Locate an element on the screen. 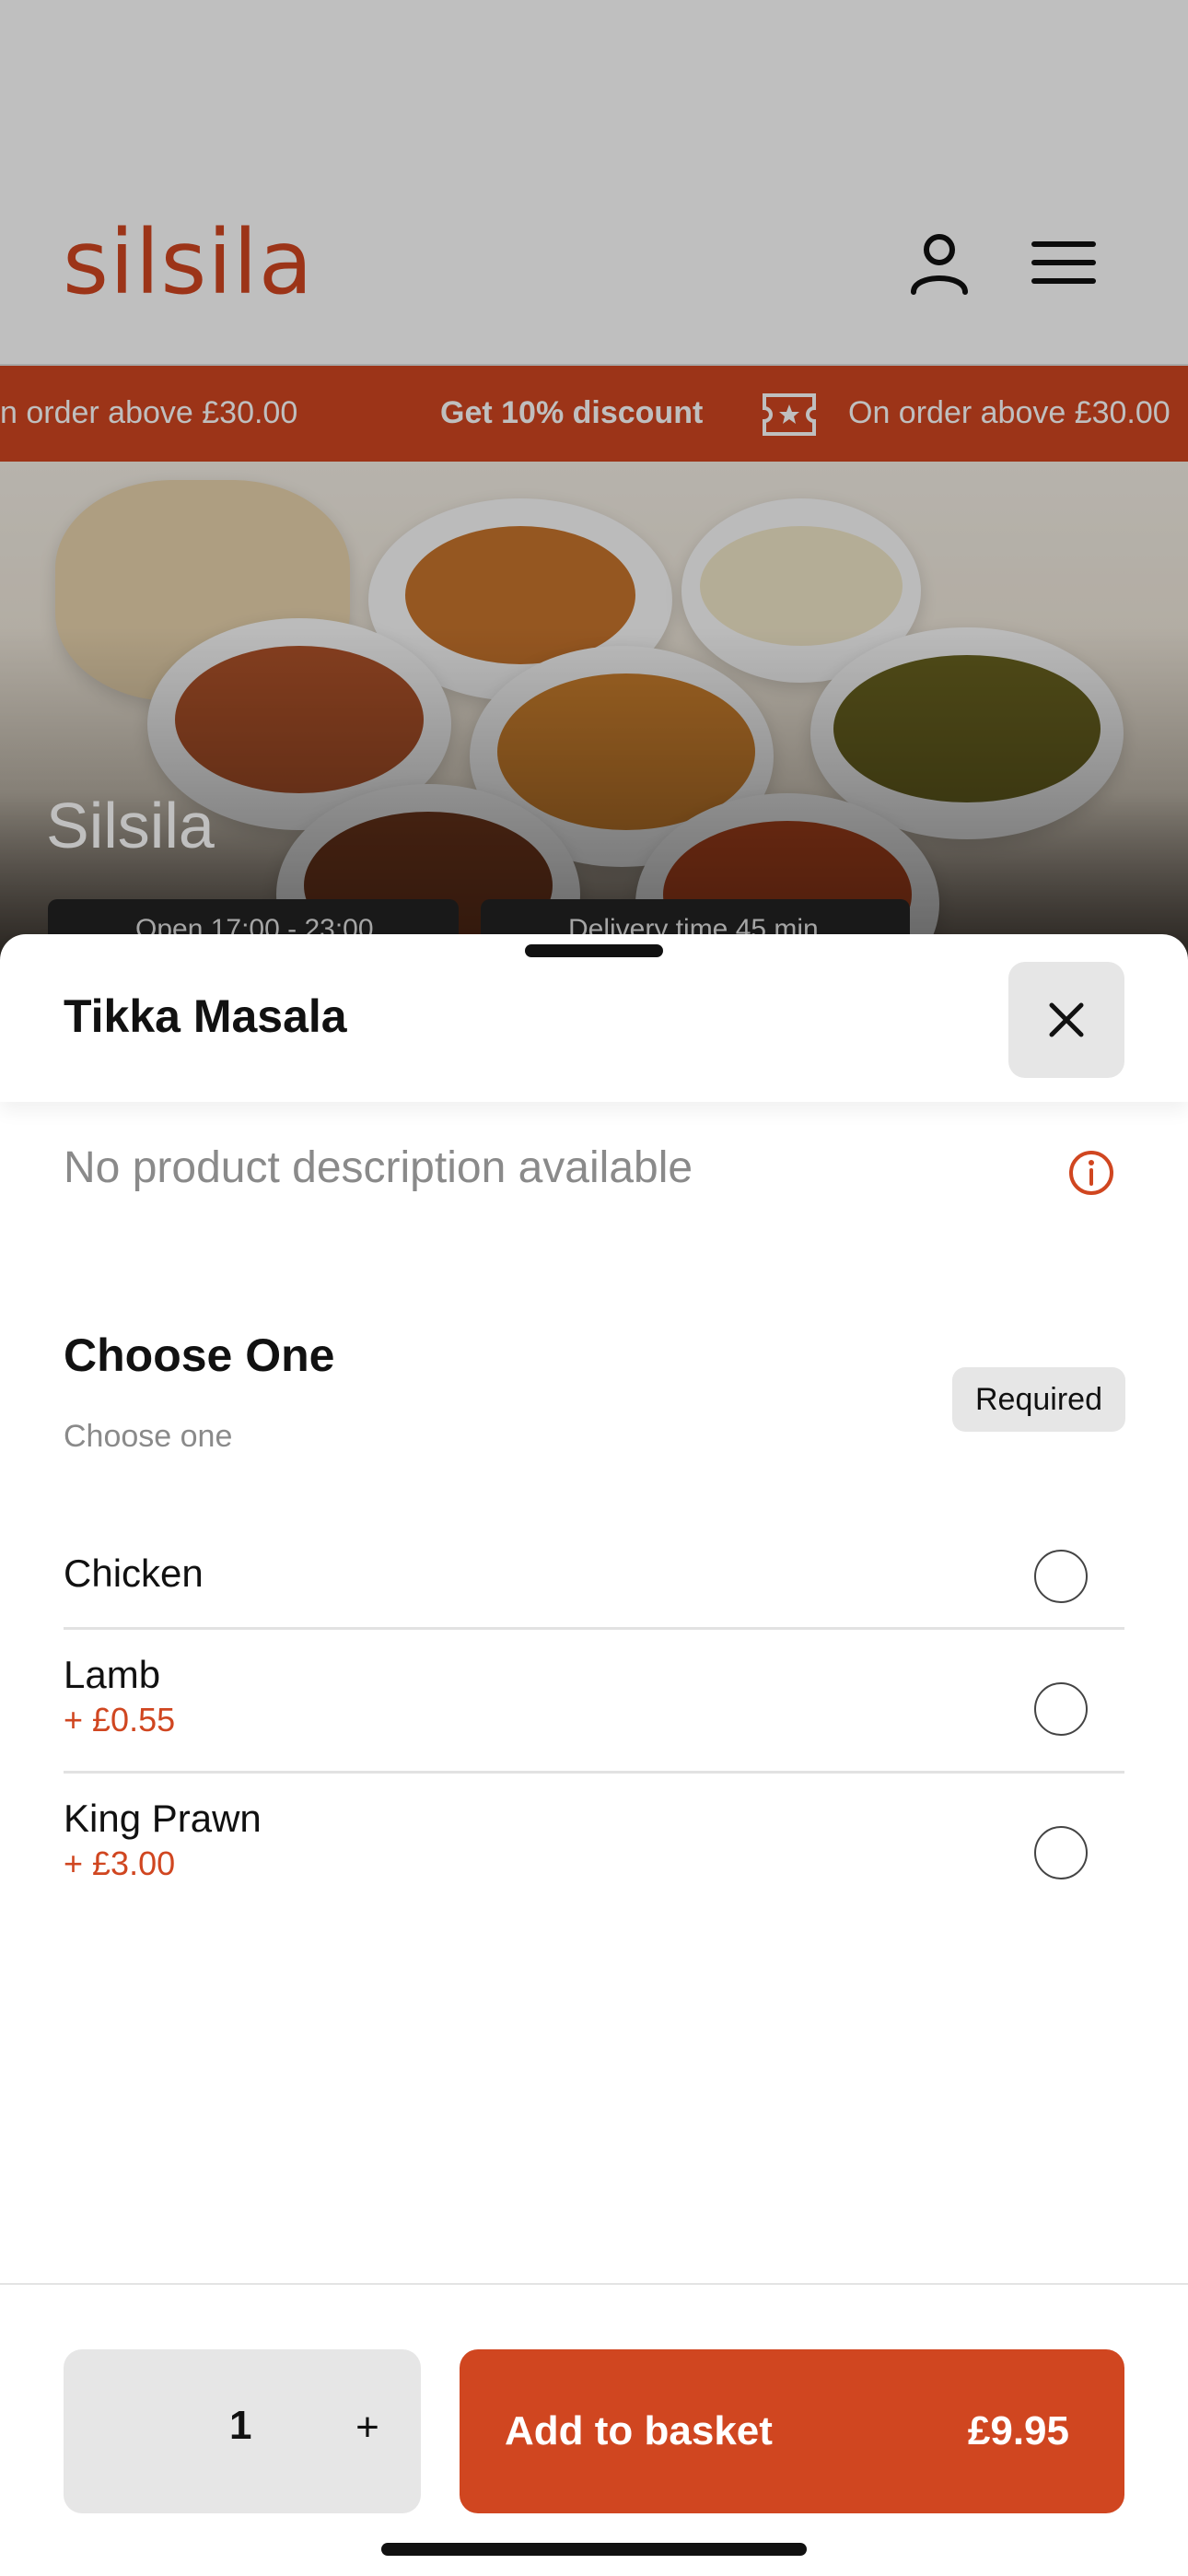 This screenshot has height=2576, width=1188. option-name: Lamb is located at coordinates (112, 1674).